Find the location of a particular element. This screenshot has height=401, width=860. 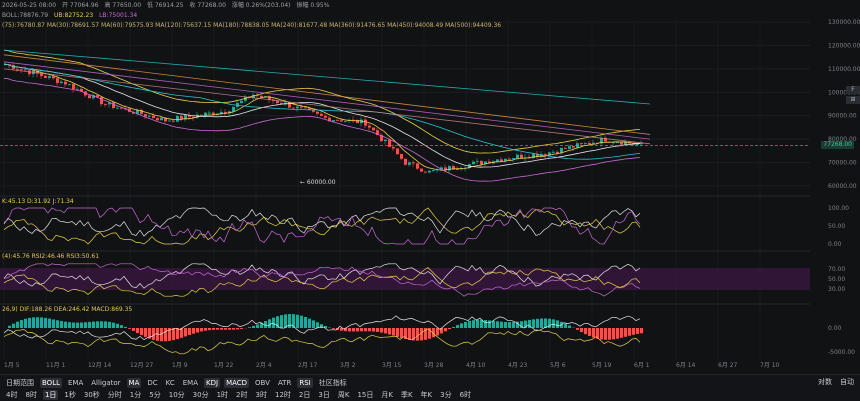

interval-button-13: 12时 is located at coordinates (283, 395).